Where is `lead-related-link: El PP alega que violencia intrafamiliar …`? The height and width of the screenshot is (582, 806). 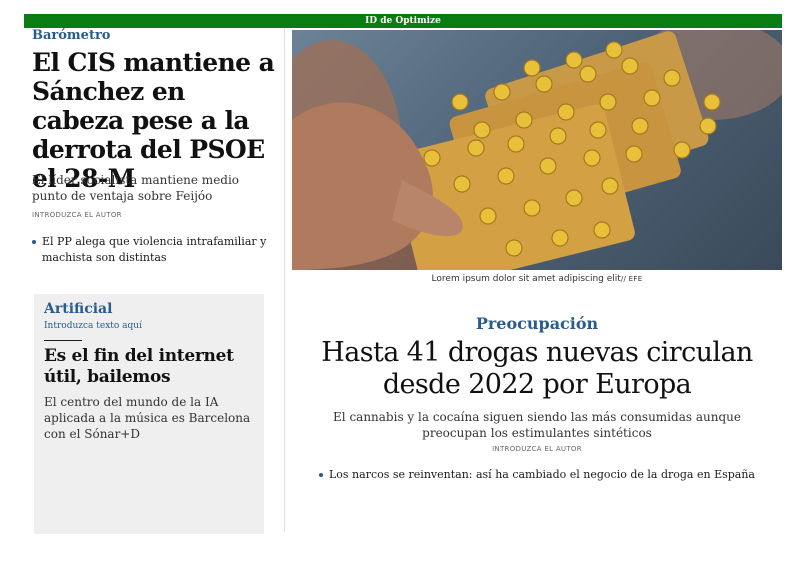 lead-related-link: El PP alega que violencia intrafamiliar … is located at coordinates (152, 250).